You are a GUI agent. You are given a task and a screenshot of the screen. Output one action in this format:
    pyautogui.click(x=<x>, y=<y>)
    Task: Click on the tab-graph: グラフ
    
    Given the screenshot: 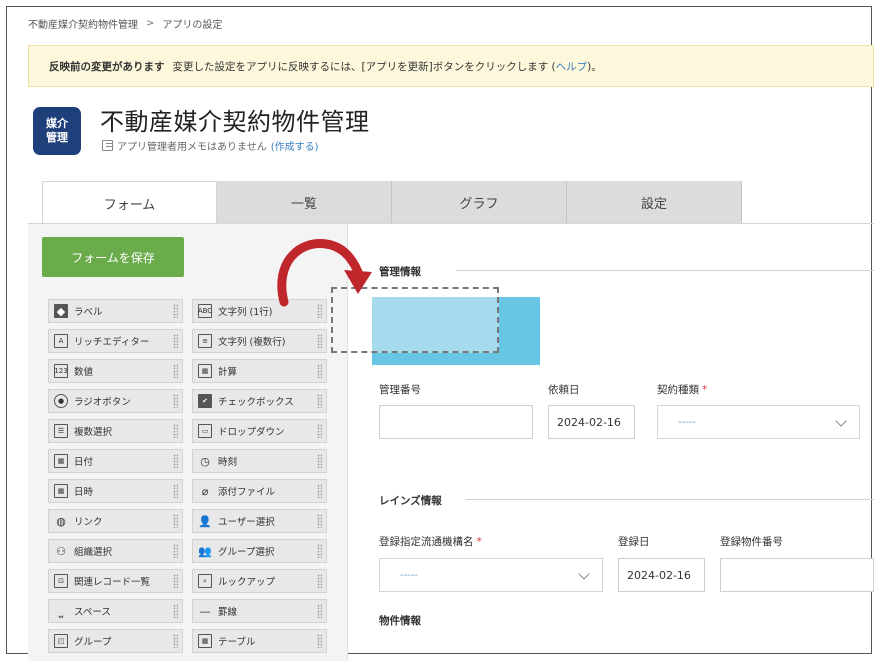 What is the action you would take?
    pyautogui.click(x=479, y=202)
    